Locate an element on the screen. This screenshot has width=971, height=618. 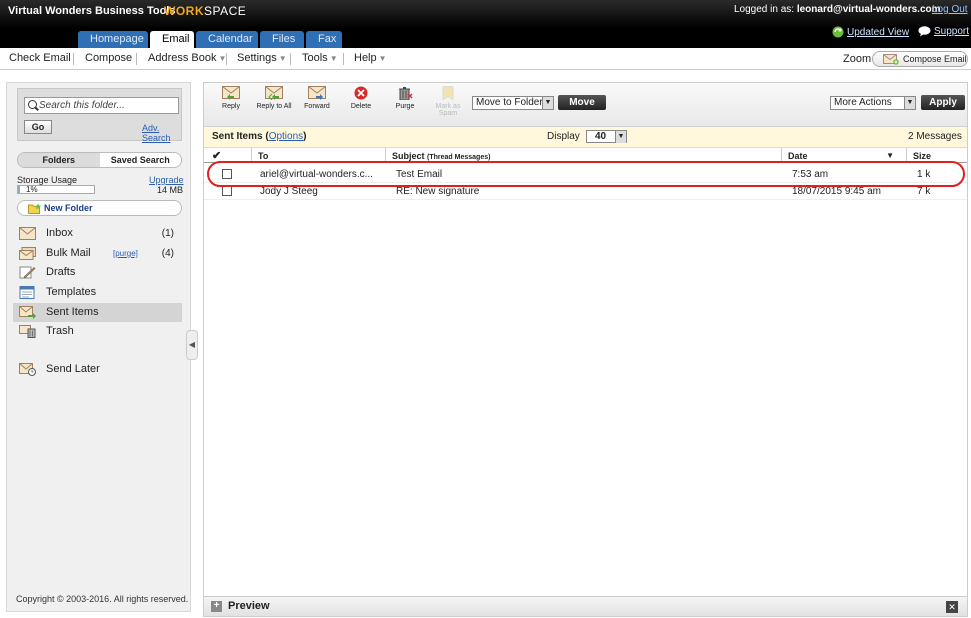
trash-icon is located at coordinates (27, 331).